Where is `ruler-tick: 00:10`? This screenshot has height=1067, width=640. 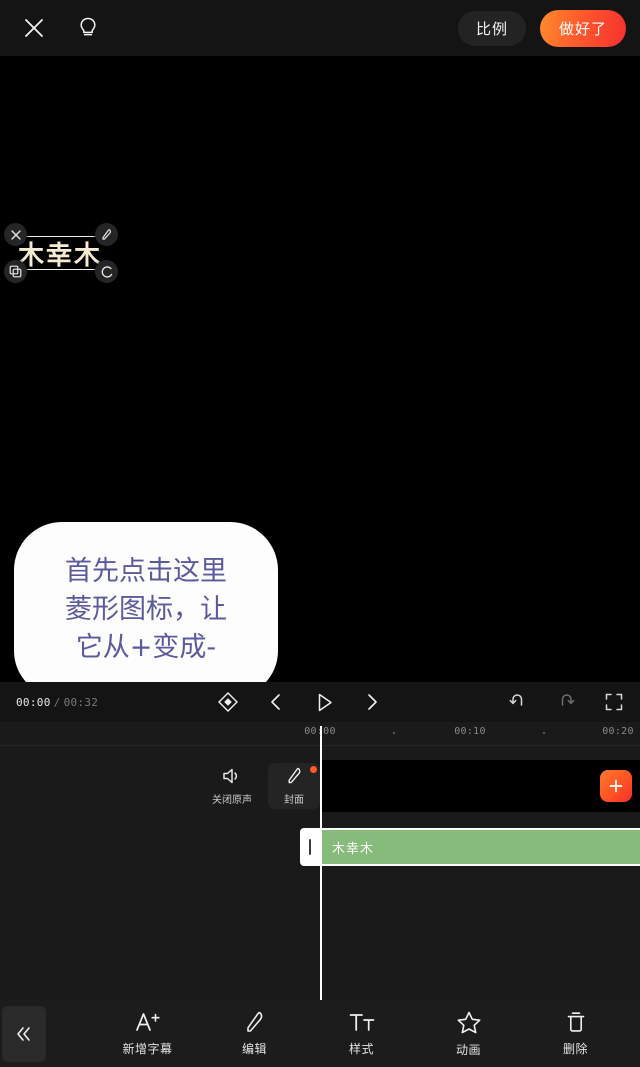 ruler-tick: 00:10 is located at coordinates (470, 731).